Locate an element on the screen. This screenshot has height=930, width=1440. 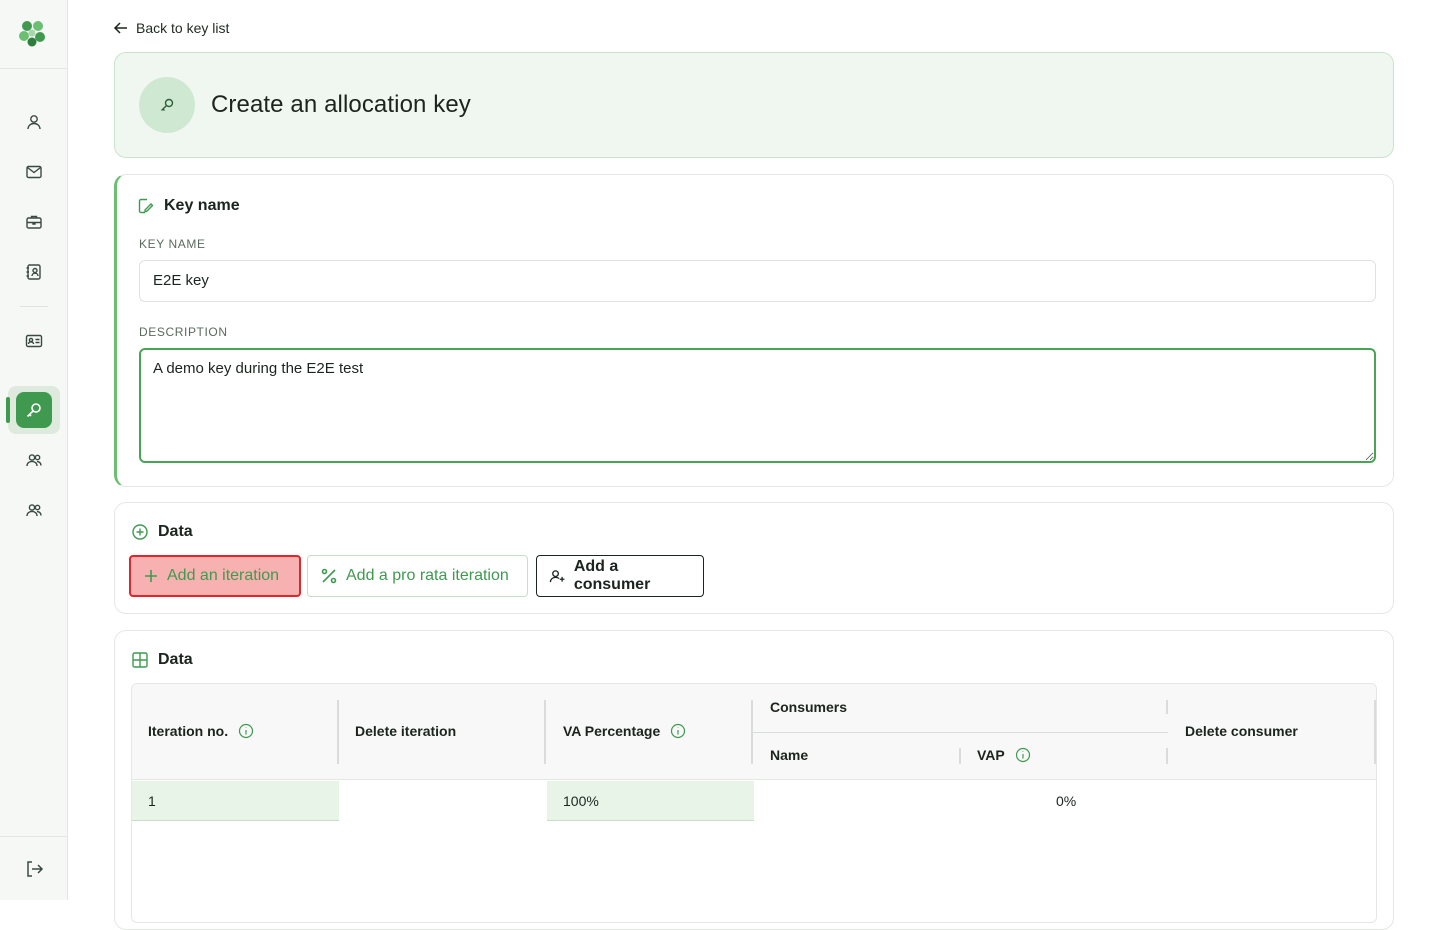
page-header: Create an allocation key is located at coordinates (754, 105).